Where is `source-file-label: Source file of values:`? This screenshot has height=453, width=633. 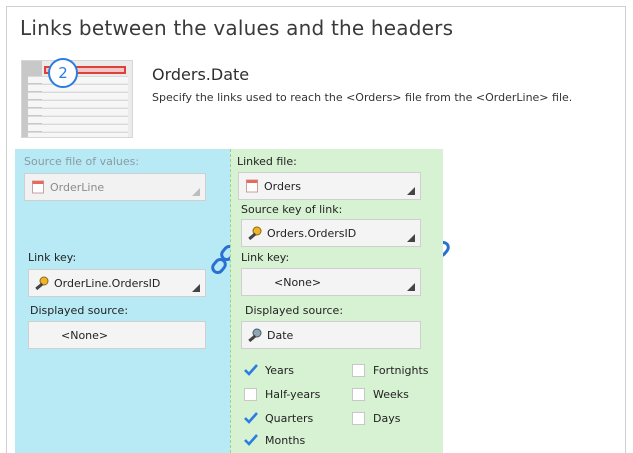 source-file-label: Source file of values: is located at coordinates (82, 161).